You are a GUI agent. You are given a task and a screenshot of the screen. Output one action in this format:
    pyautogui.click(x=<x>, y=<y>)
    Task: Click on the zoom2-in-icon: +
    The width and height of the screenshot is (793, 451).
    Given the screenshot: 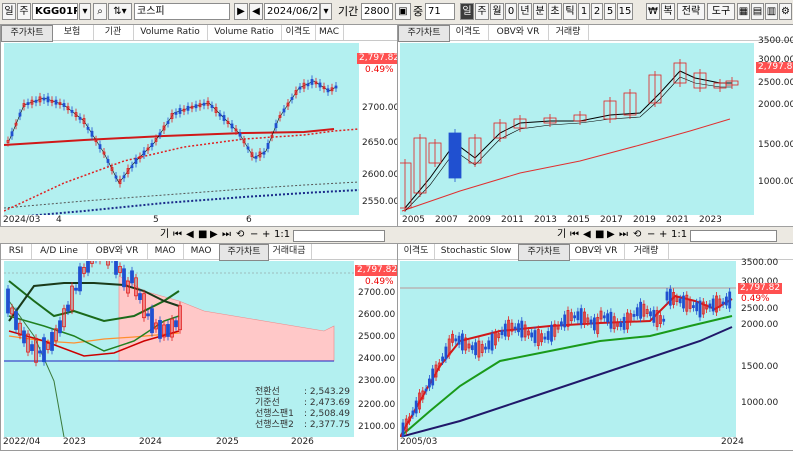 What is the action you would take?
    pyautogui.click(x=663, y=235)
    